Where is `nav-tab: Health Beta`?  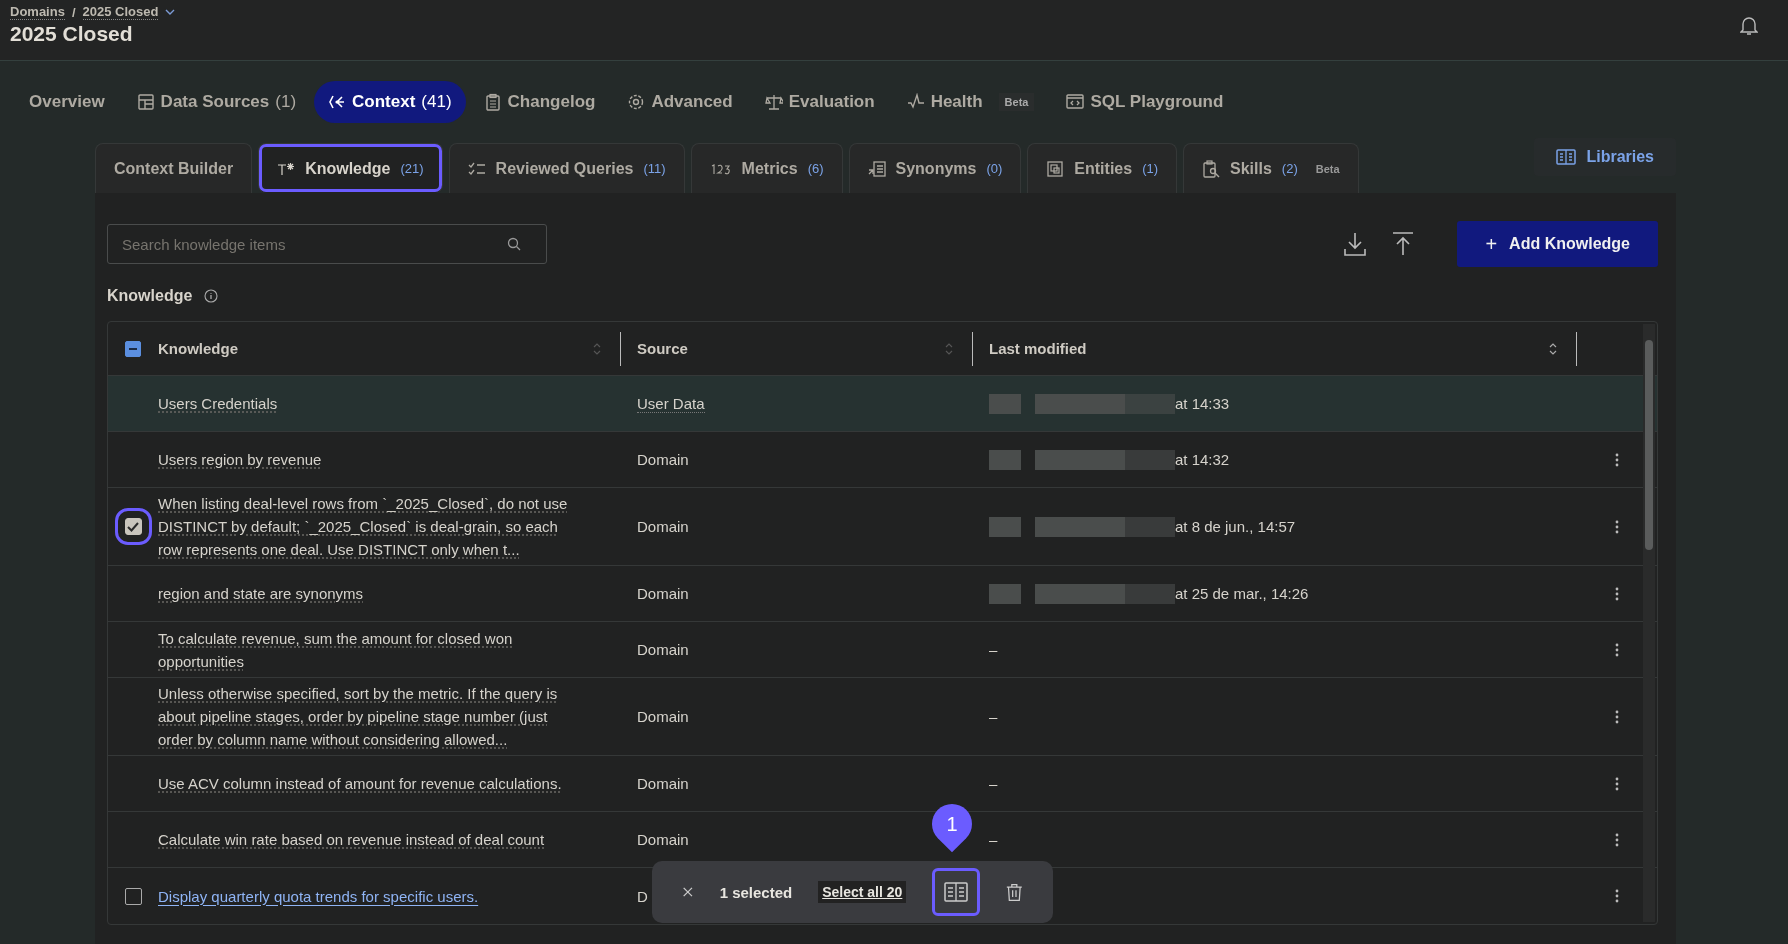
nav-tab: Health Beta is located at coordinates (970, 102).